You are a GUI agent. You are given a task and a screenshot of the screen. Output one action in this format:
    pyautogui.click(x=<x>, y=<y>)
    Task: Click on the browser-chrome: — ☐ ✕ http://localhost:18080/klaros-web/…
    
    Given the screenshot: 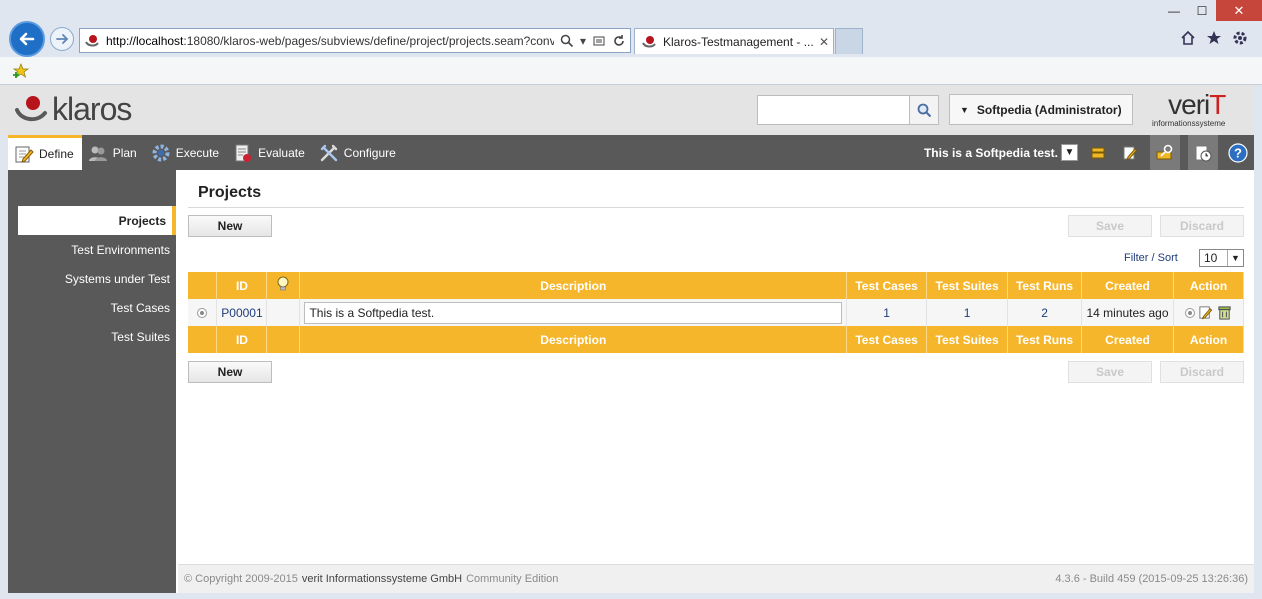 What is the action you would take?
    pyautogui.click(x=631, y=28)
    